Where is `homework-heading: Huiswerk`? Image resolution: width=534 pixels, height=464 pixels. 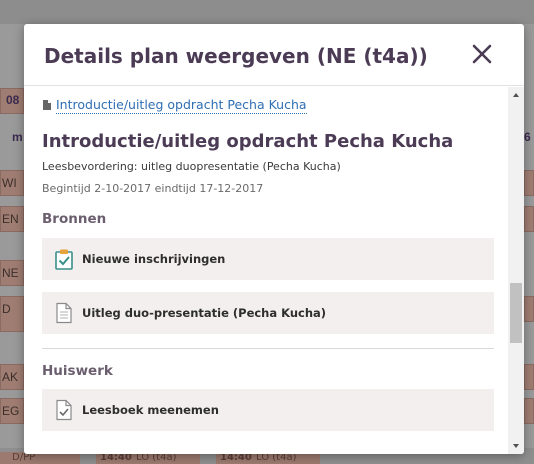
homework-heading: Huiswerk is located at coordinates (77, 371).